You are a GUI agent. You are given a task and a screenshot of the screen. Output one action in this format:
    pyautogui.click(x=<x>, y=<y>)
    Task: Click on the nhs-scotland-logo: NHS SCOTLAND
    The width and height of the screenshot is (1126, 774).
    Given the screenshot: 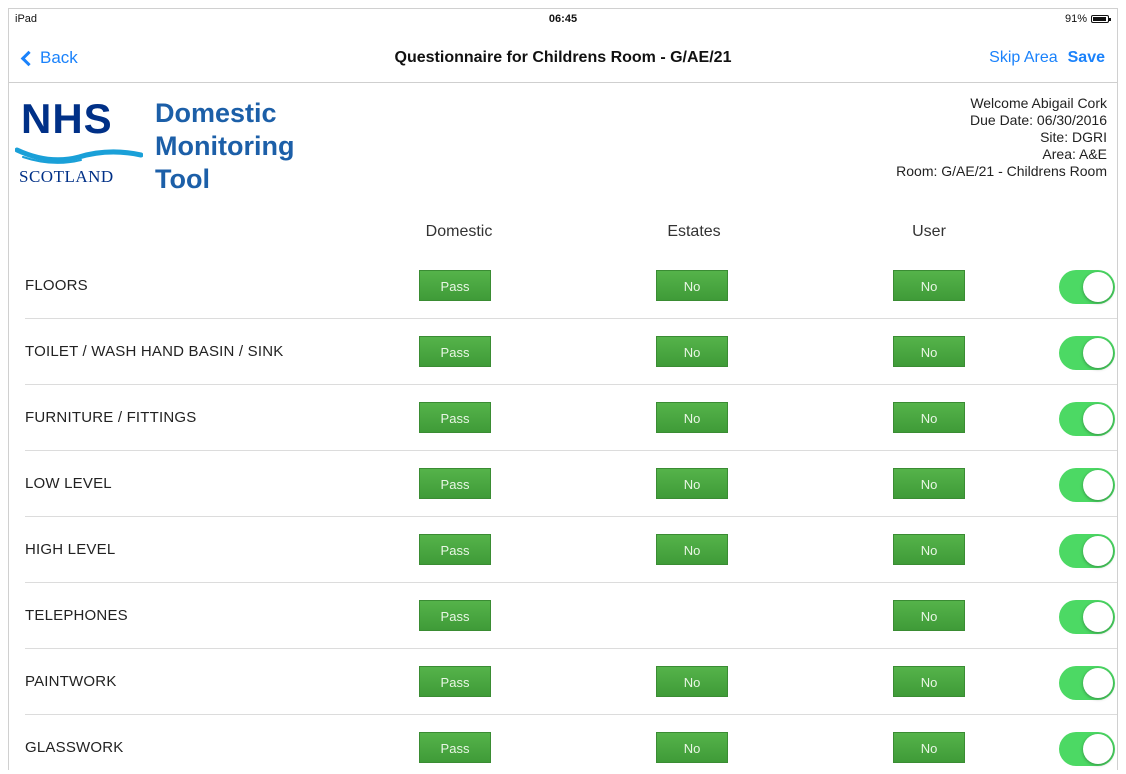 What is the action you would take?
    pyautogui.click(x=80, y=142)
    